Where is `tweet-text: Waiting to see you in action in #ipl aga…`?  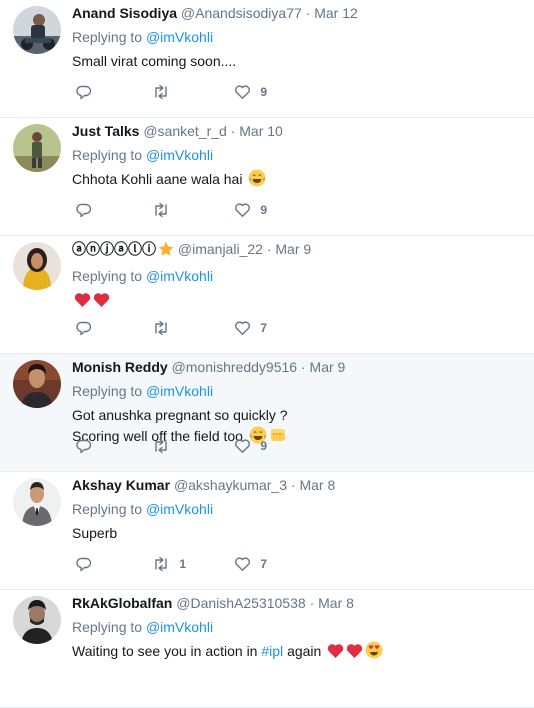
tweet-text: Waiting to see you in action in #ipl aga… is located at coordinates (298, 653).